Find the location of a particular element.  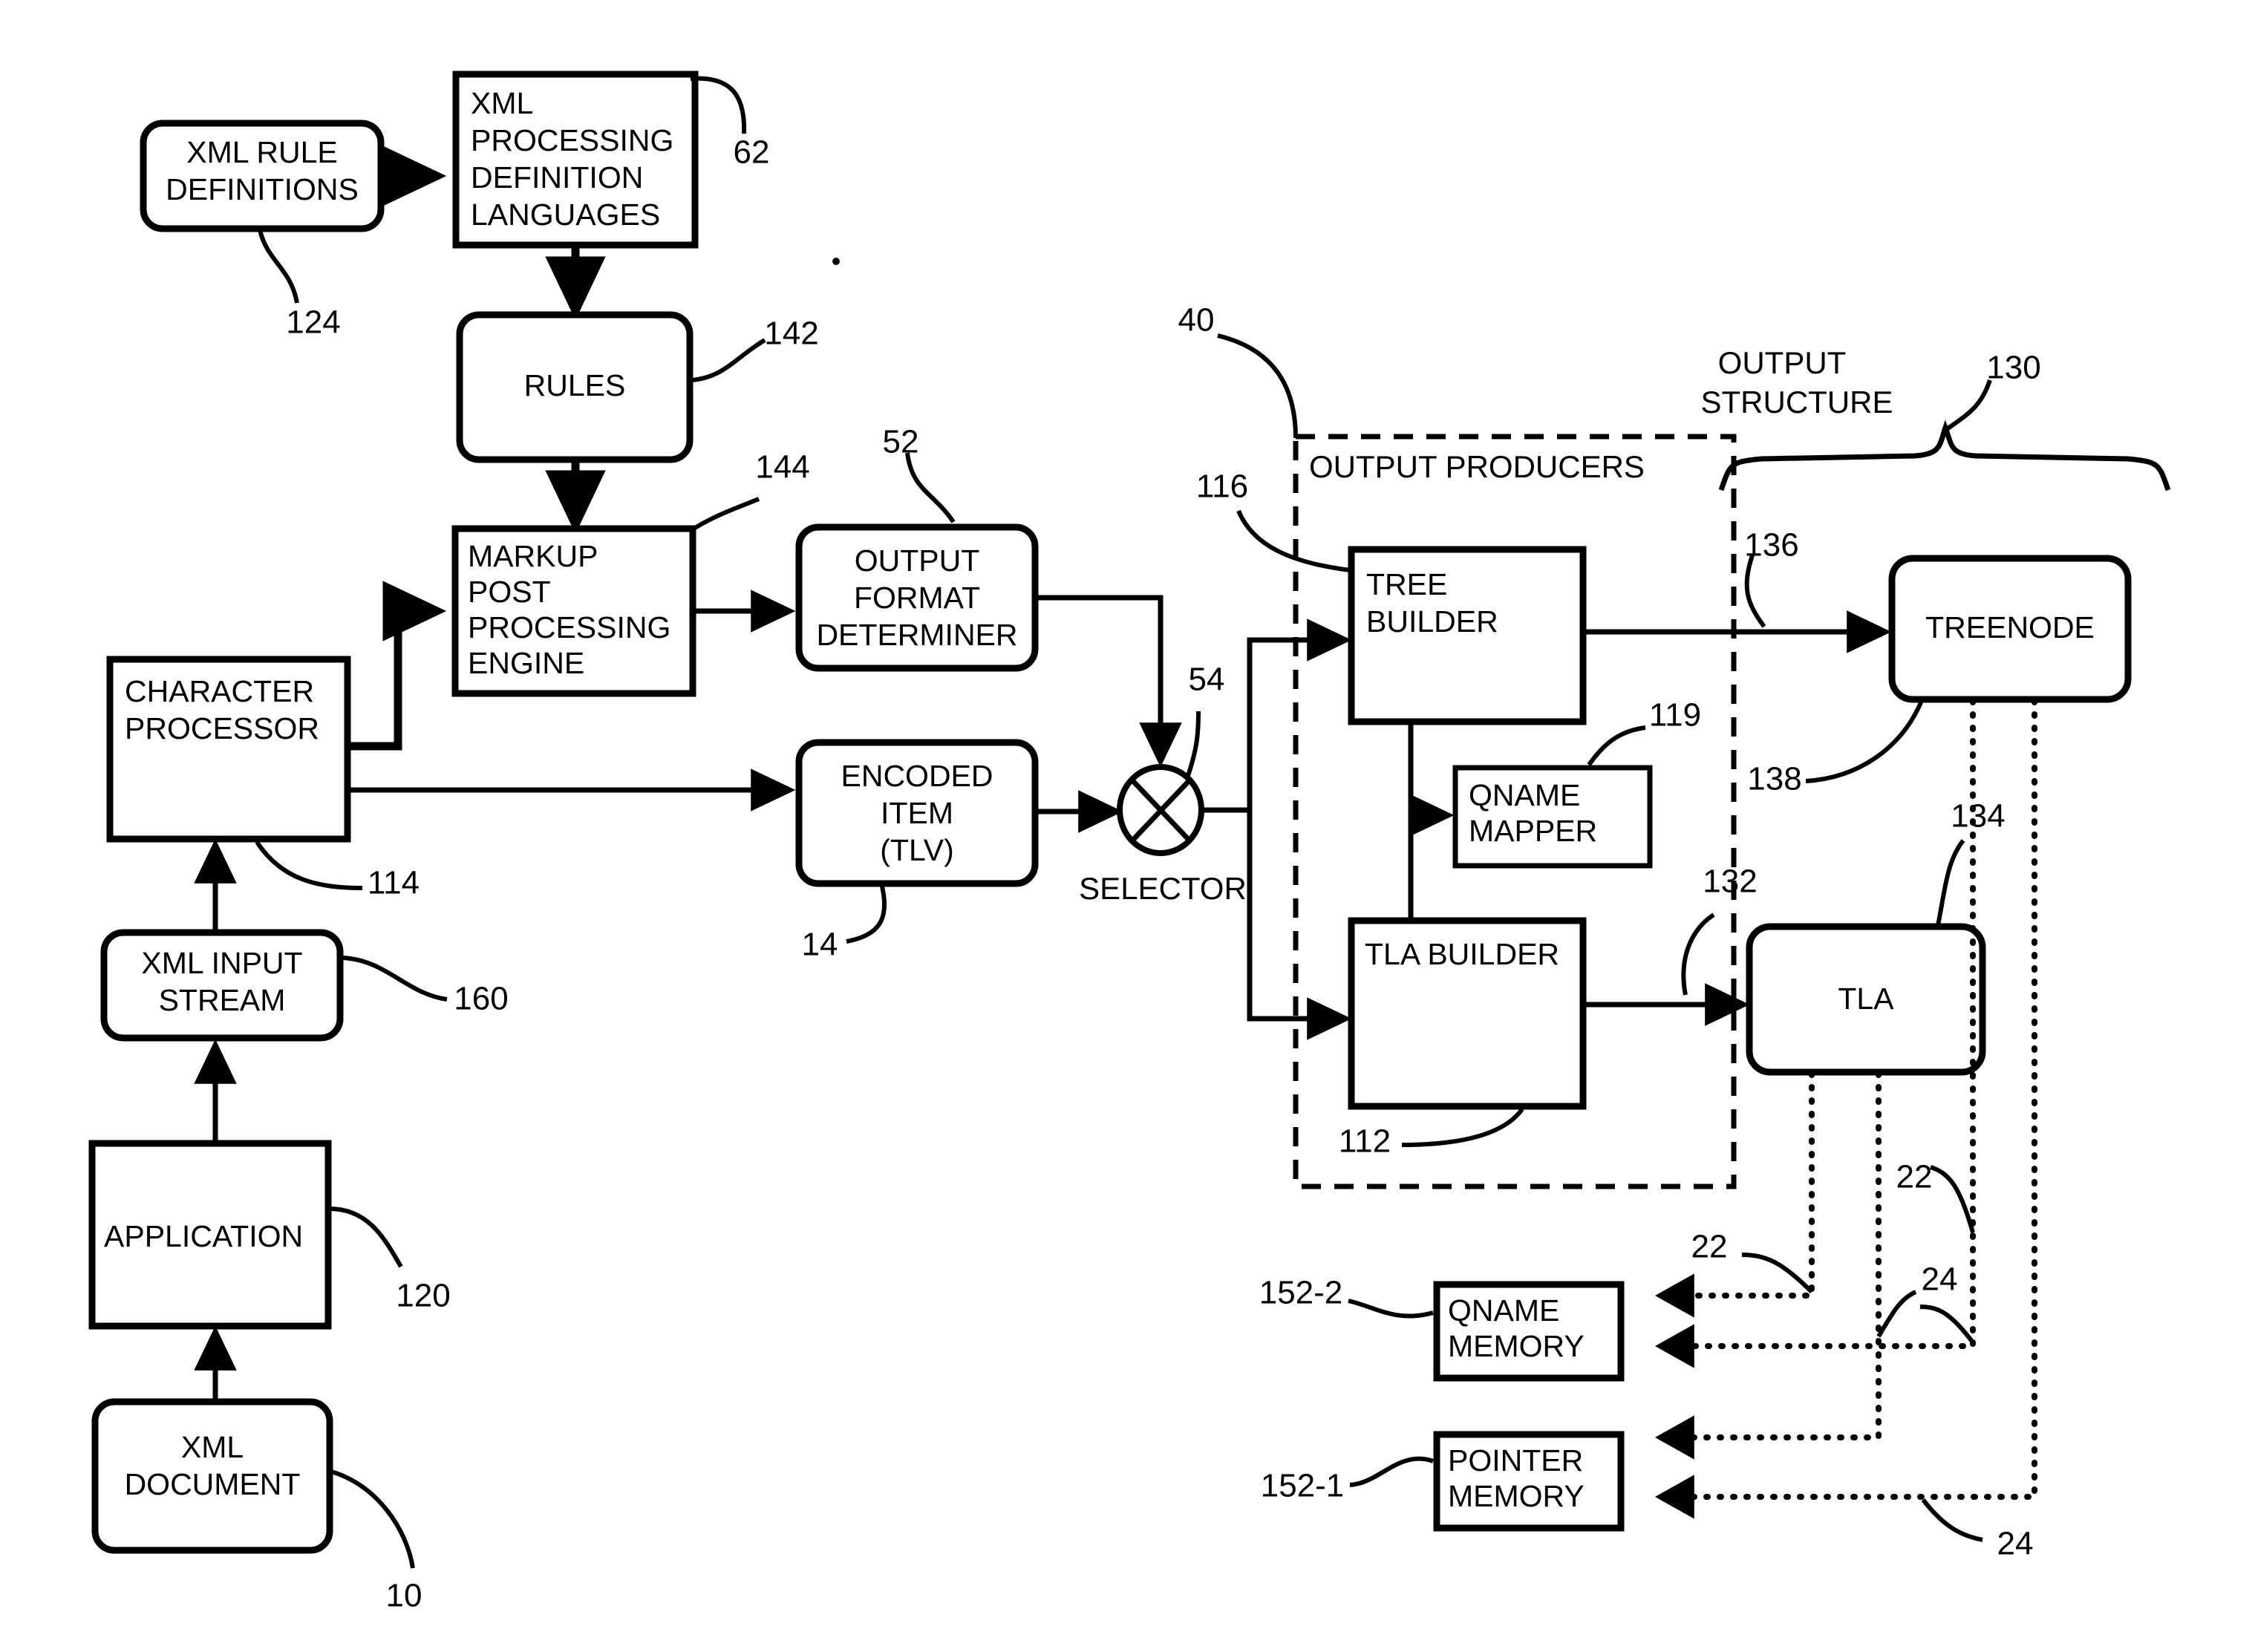

ref-num-54: 54 is located at coordinates (1207, 680).